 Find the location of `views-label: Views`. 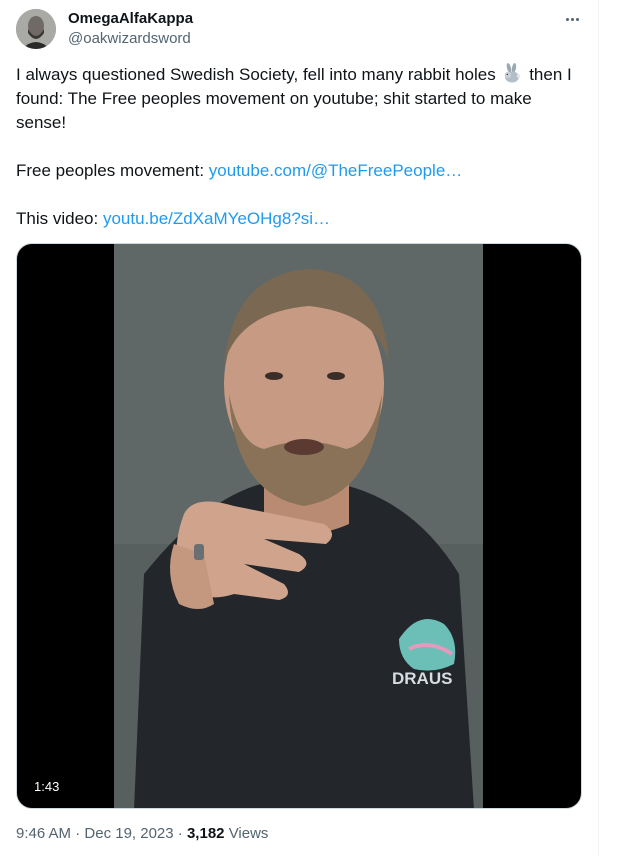

views-label: Views is located at coordinates (248, 833).